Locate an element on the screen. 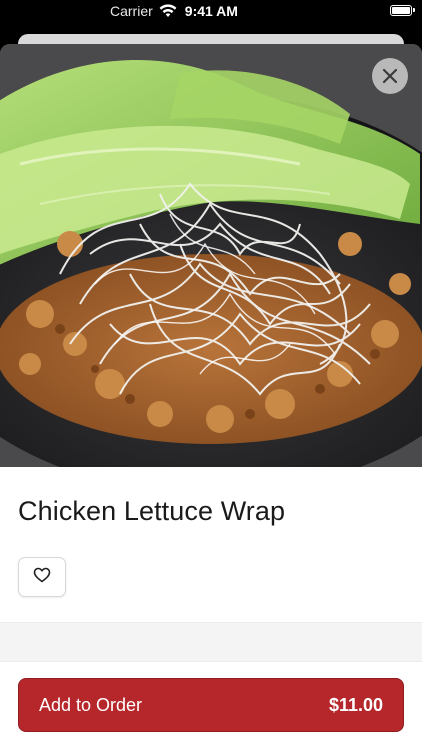 Image resolution: width=422 pixels, height=750 pixels. status-left: Carrier 9:41 AM is located at coordinates (174, 11).